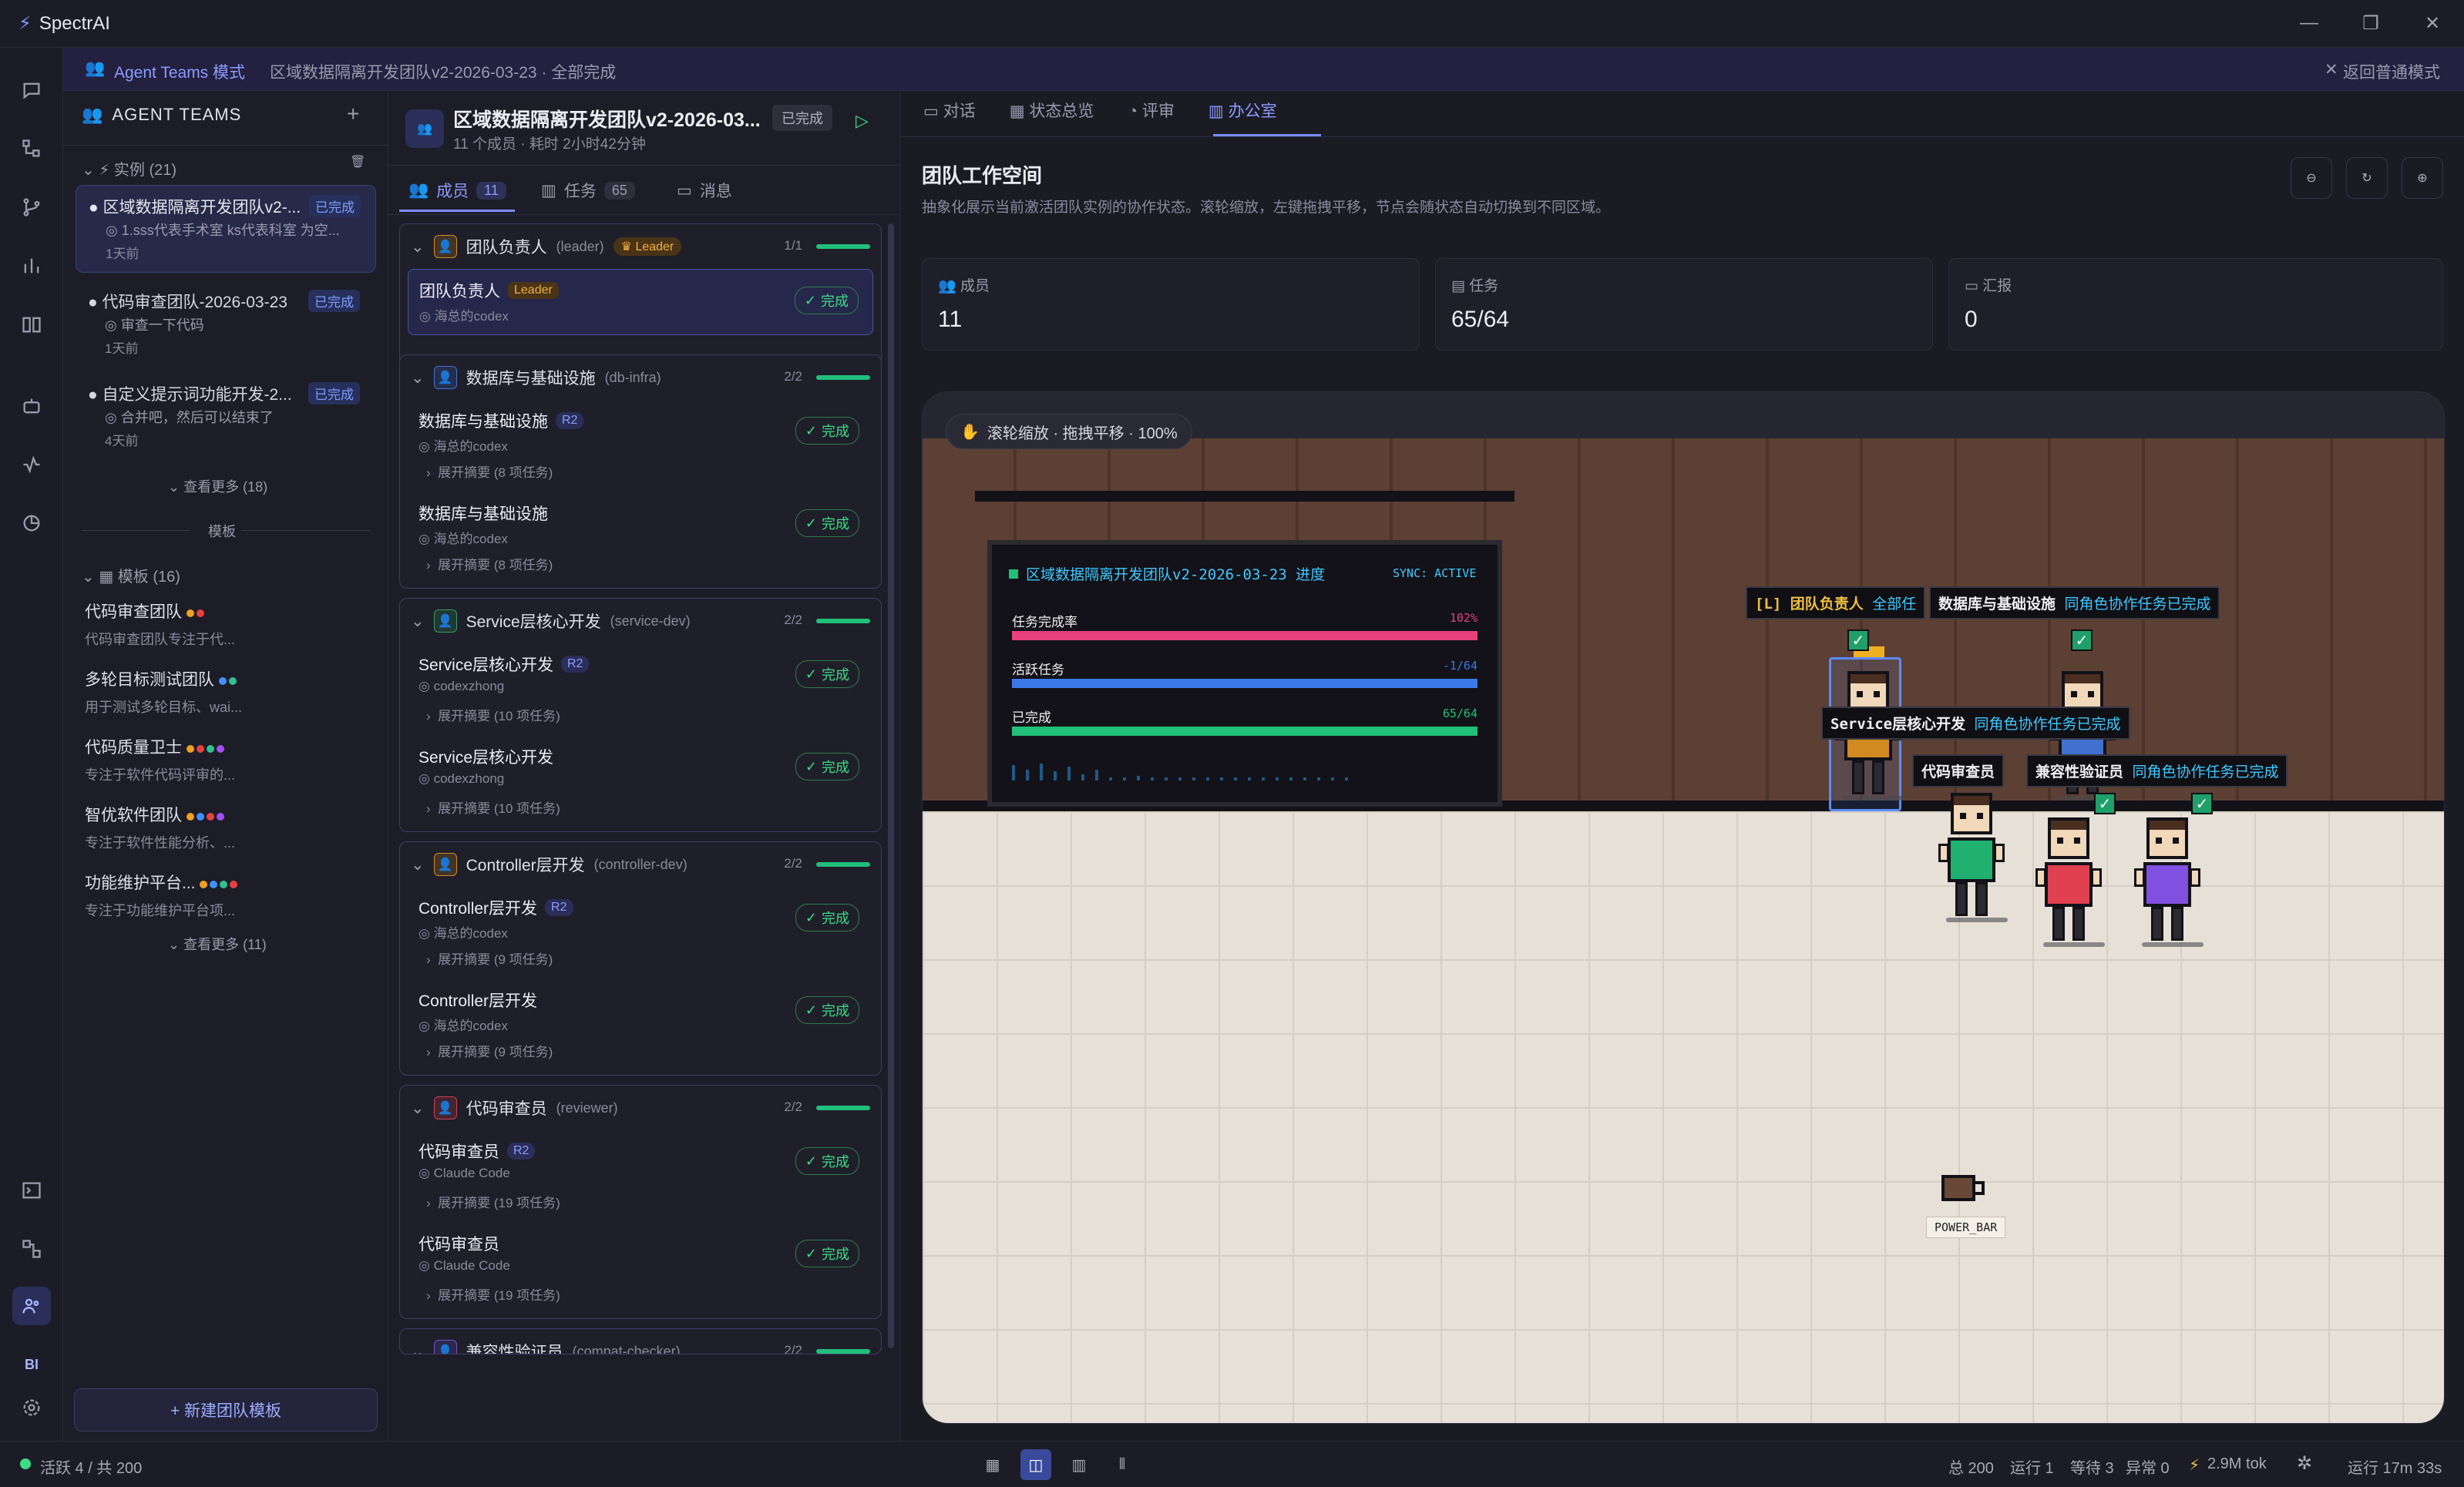  I want to click on split-view-icon: ◫, so click(1035, 1464).